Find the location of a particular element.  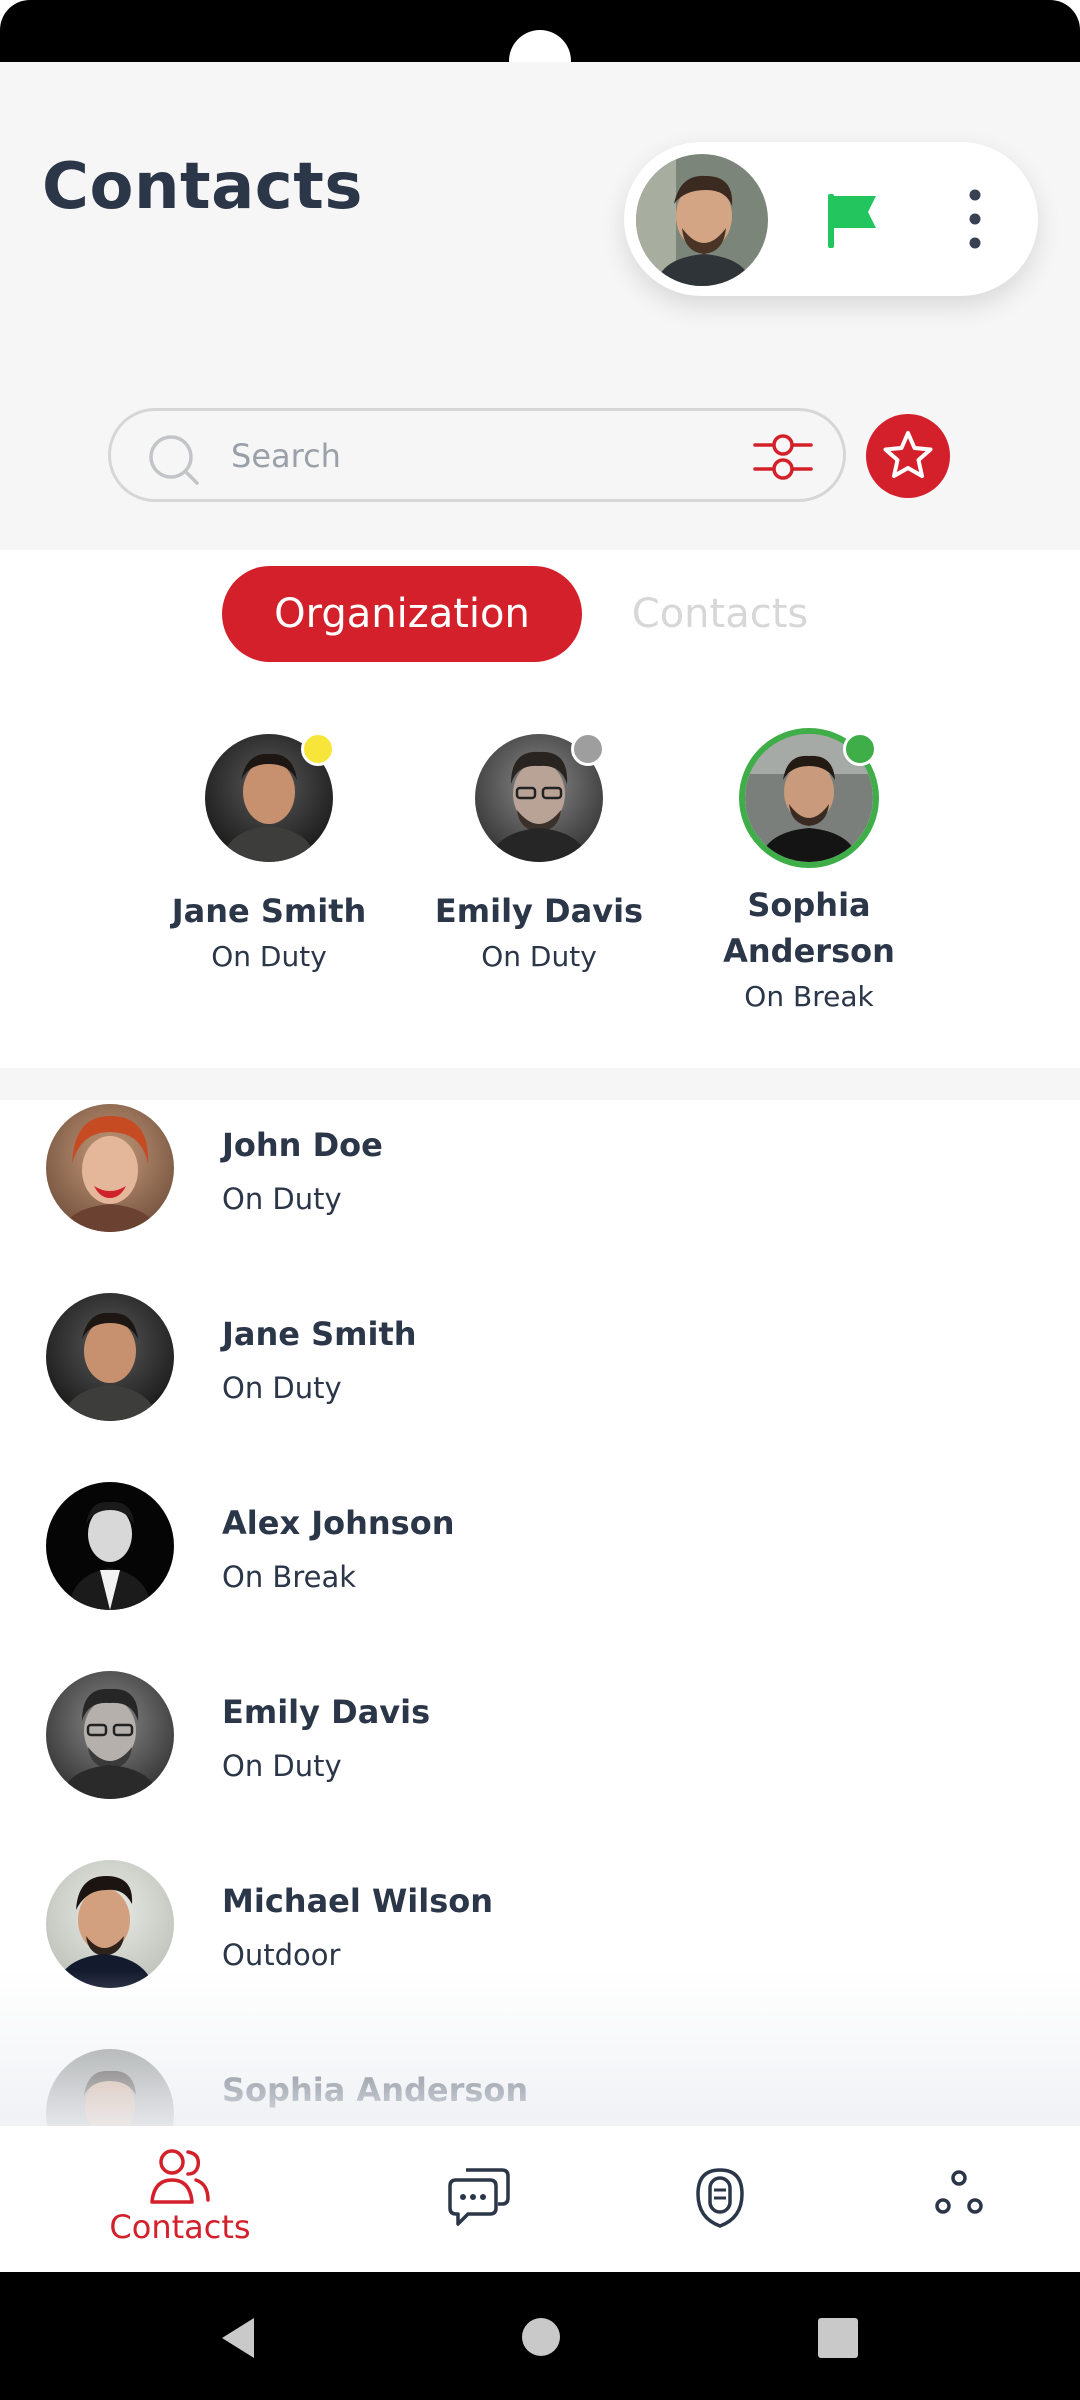

favorite-contact: Sophia Anderson On Break is located at coordinates (809, 860).